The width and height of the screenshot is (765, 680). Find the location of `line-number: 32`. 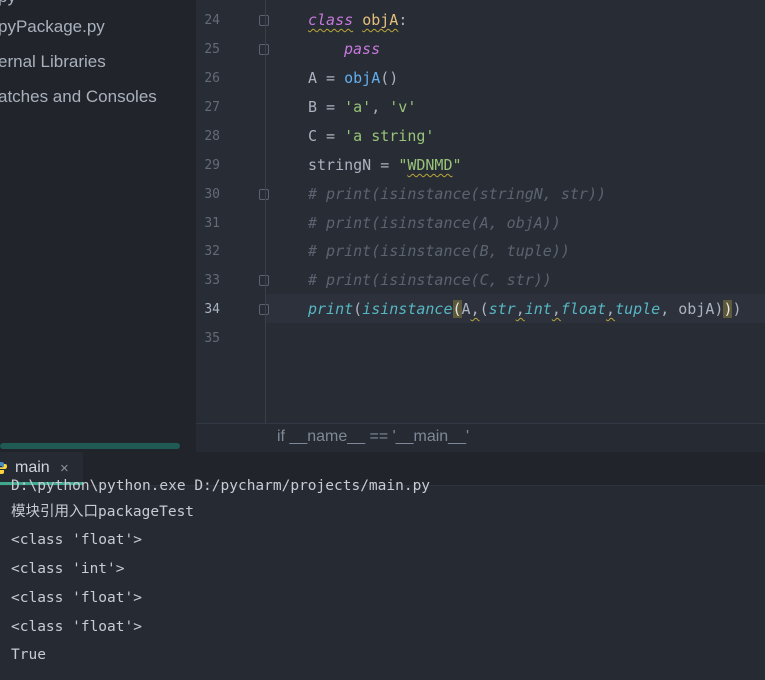

line-number: 32 is located at coordinates (212, 251).